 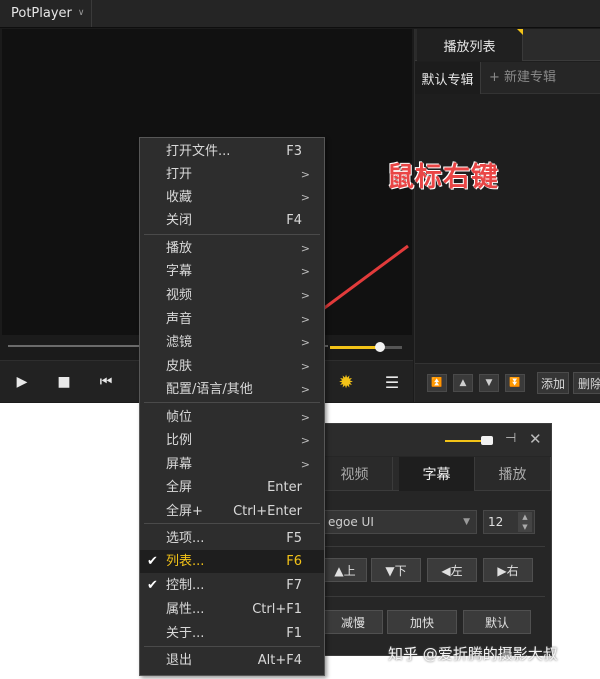 I want to click on menu-item: 打开文件... F3, so click(x=232, y=151).